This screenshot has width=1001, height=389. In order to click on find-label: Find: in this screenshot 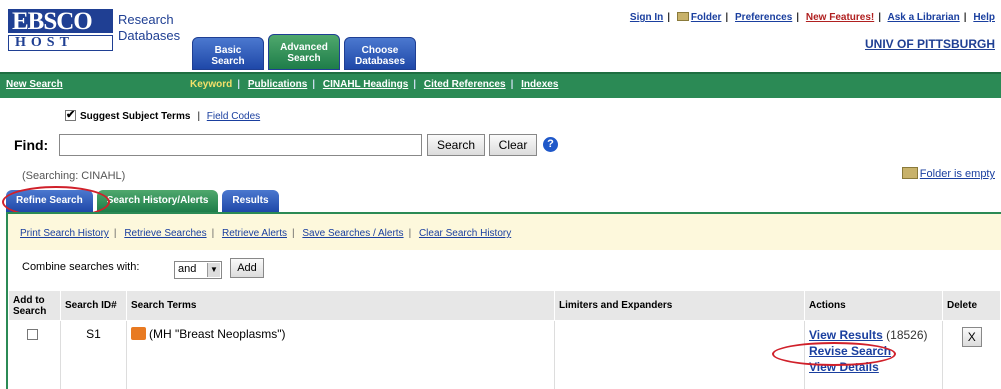, I will do `click(31, 145)`.